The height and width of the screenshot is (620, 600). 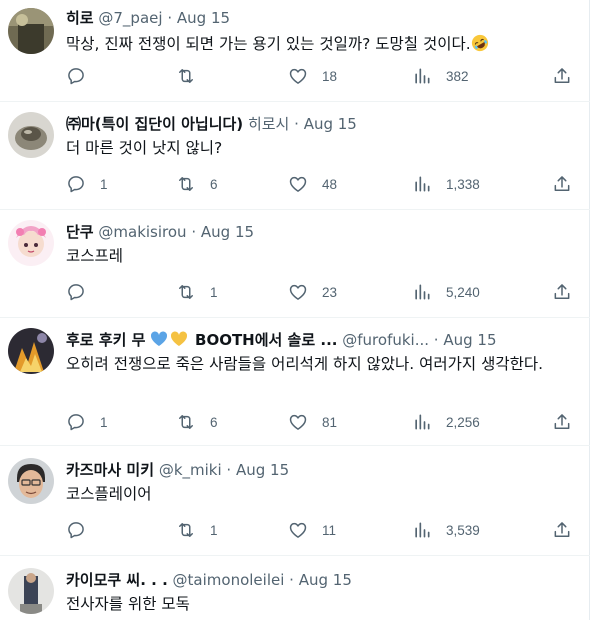 I want to click on tweet-header: ㈜마(특이 집단이 아닙니다) 히로시 · Aug 15, so click(x=211, y=124).